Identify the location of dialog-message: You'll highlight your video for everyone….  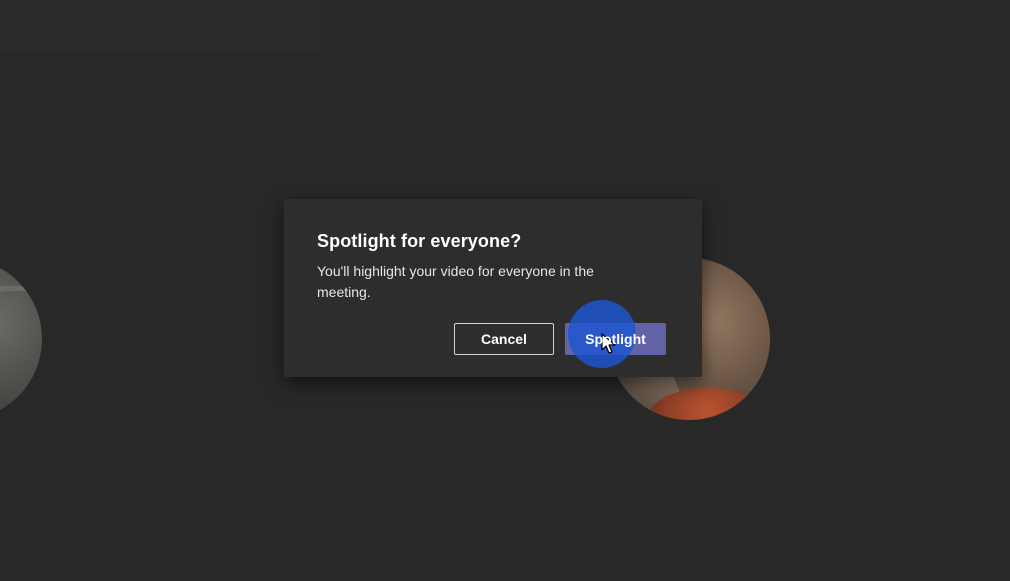
(455, 281).